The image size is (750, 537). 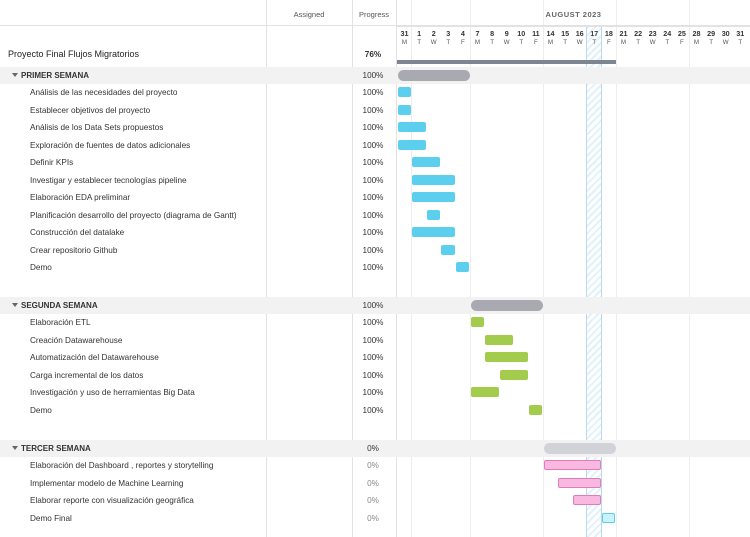 What do you see at coordinates (309, 14) in the screenshot?
I see `column-header-assigned: Assigned` at bounding box center [309, 14].